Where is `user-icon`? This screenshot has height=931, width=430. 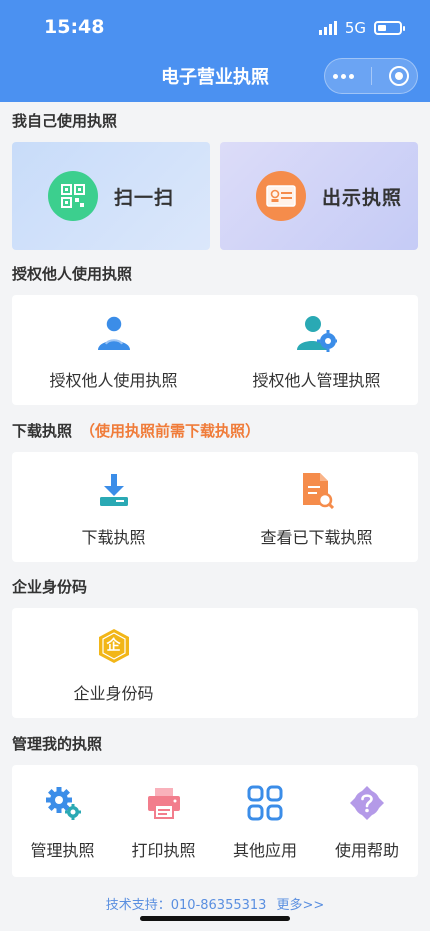
user-icon is located at coordinates (114, 333).